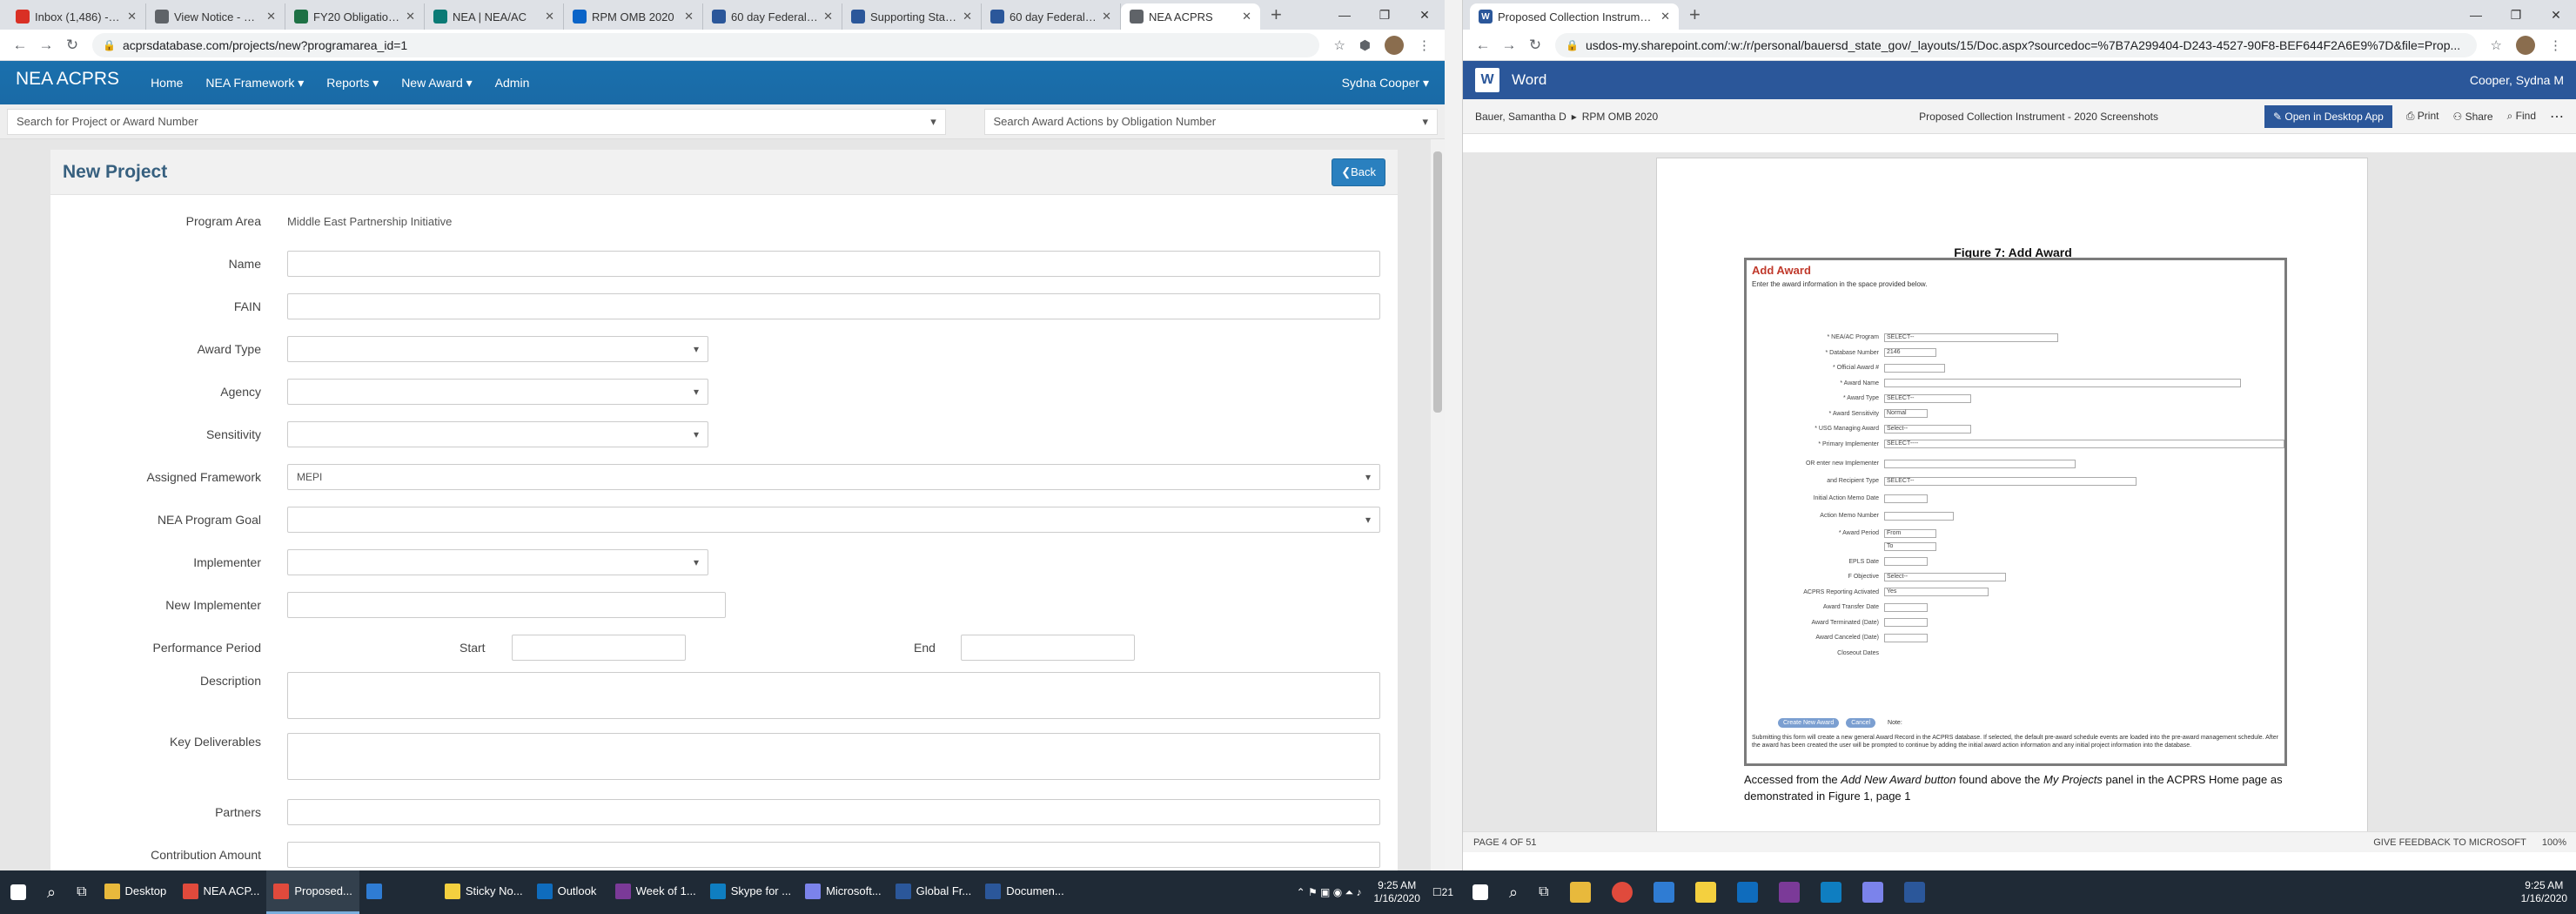 The width and height of the screenshot is (2576, 914). Describe the element at coordinates (476, 122) in the screenshot. I see `project-search-input: Search for Project or Award Number ▾` at that location.